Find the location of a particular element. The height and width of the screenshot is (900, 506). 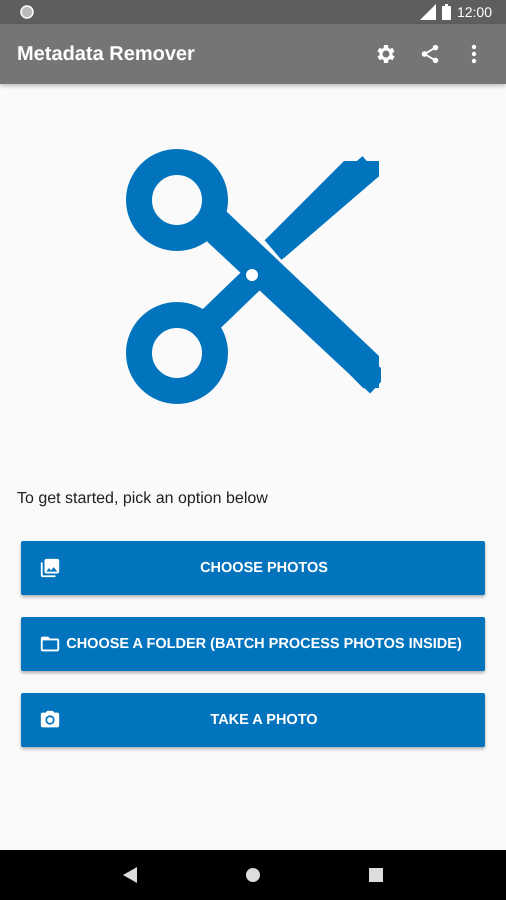

home-icon is located at coordinates (253, 875).